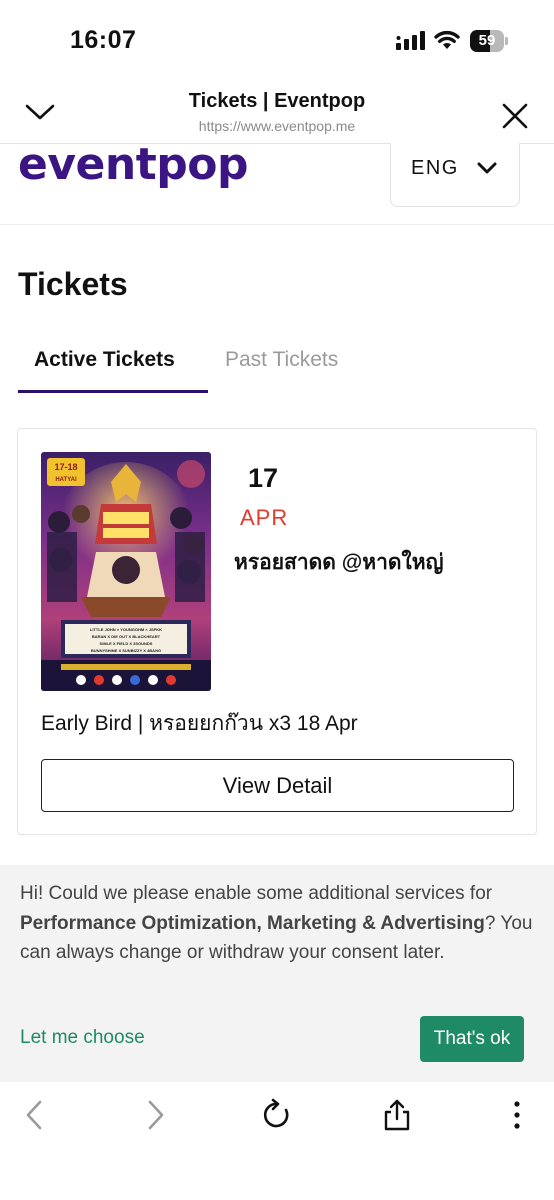 The height and width of the screenshot is (1200, 554). I want to click on poster-lineup-line: LITTLE JOHN × YOUNGOHM × JSPKK, so click(126, 629).